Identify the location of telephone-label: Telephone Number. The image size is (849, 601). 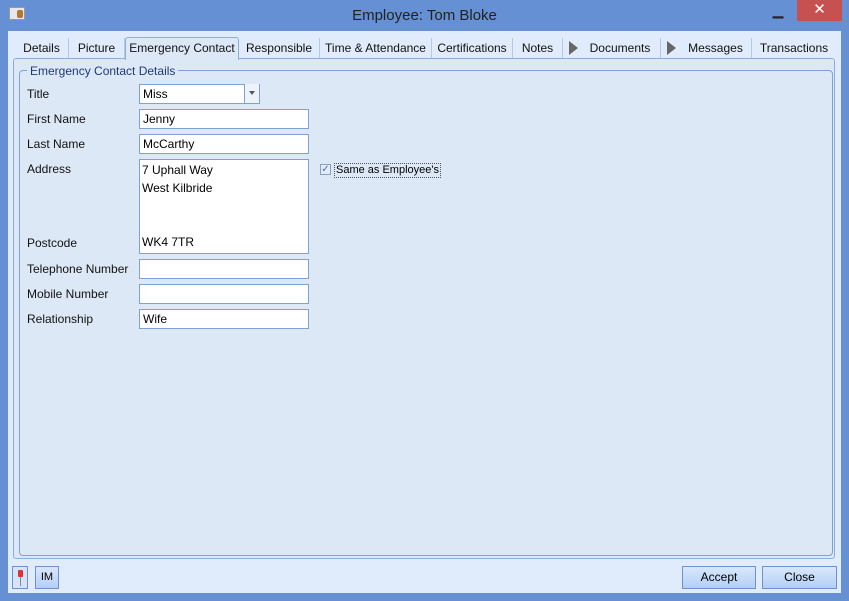
(78, 269).